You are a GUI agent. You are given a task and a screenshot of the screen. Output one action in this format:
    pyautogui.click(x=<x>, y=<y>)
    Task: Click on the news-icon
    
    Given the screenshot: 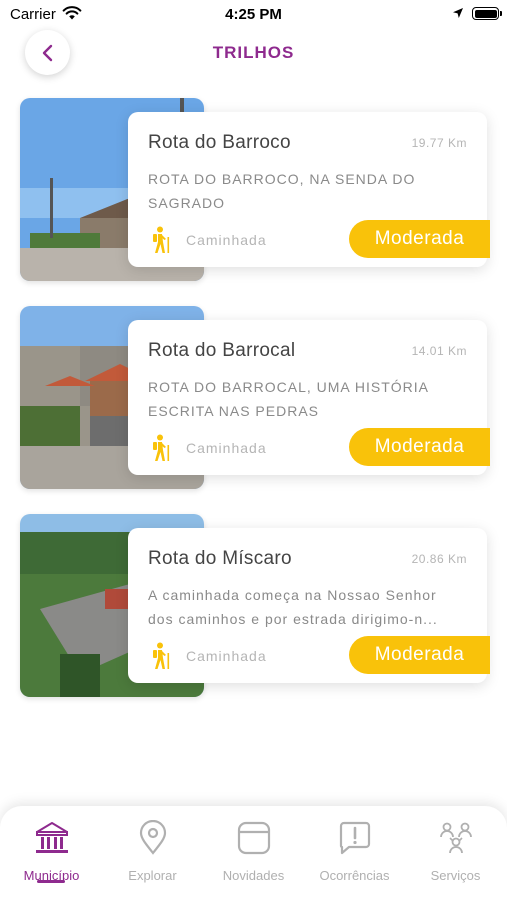 What is the action you would take?
    pyautogui.click(x=253, y=838)
    